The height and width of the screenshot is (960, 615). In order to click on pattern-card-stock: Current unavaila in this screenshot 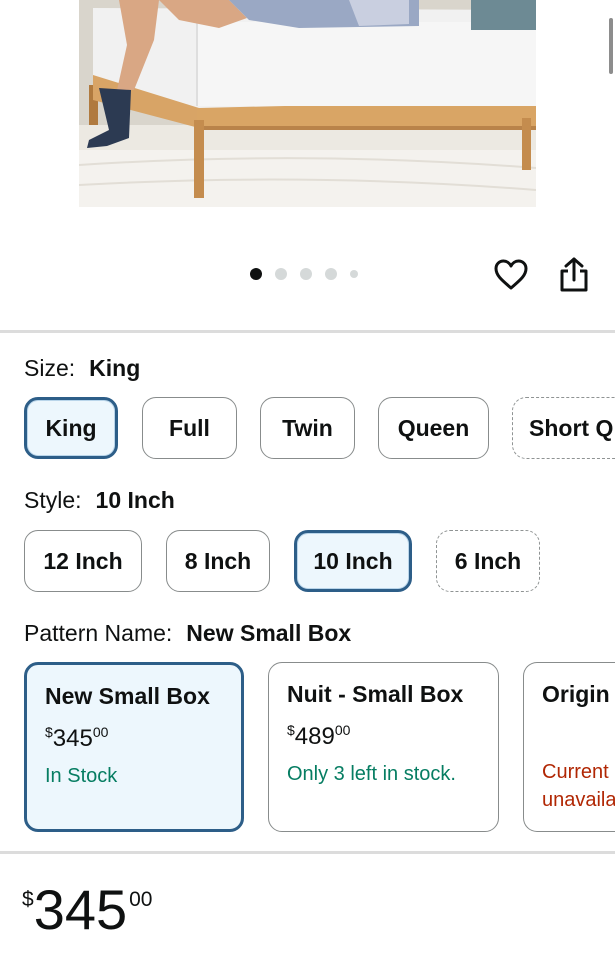, I will do `click(578, 786)`.